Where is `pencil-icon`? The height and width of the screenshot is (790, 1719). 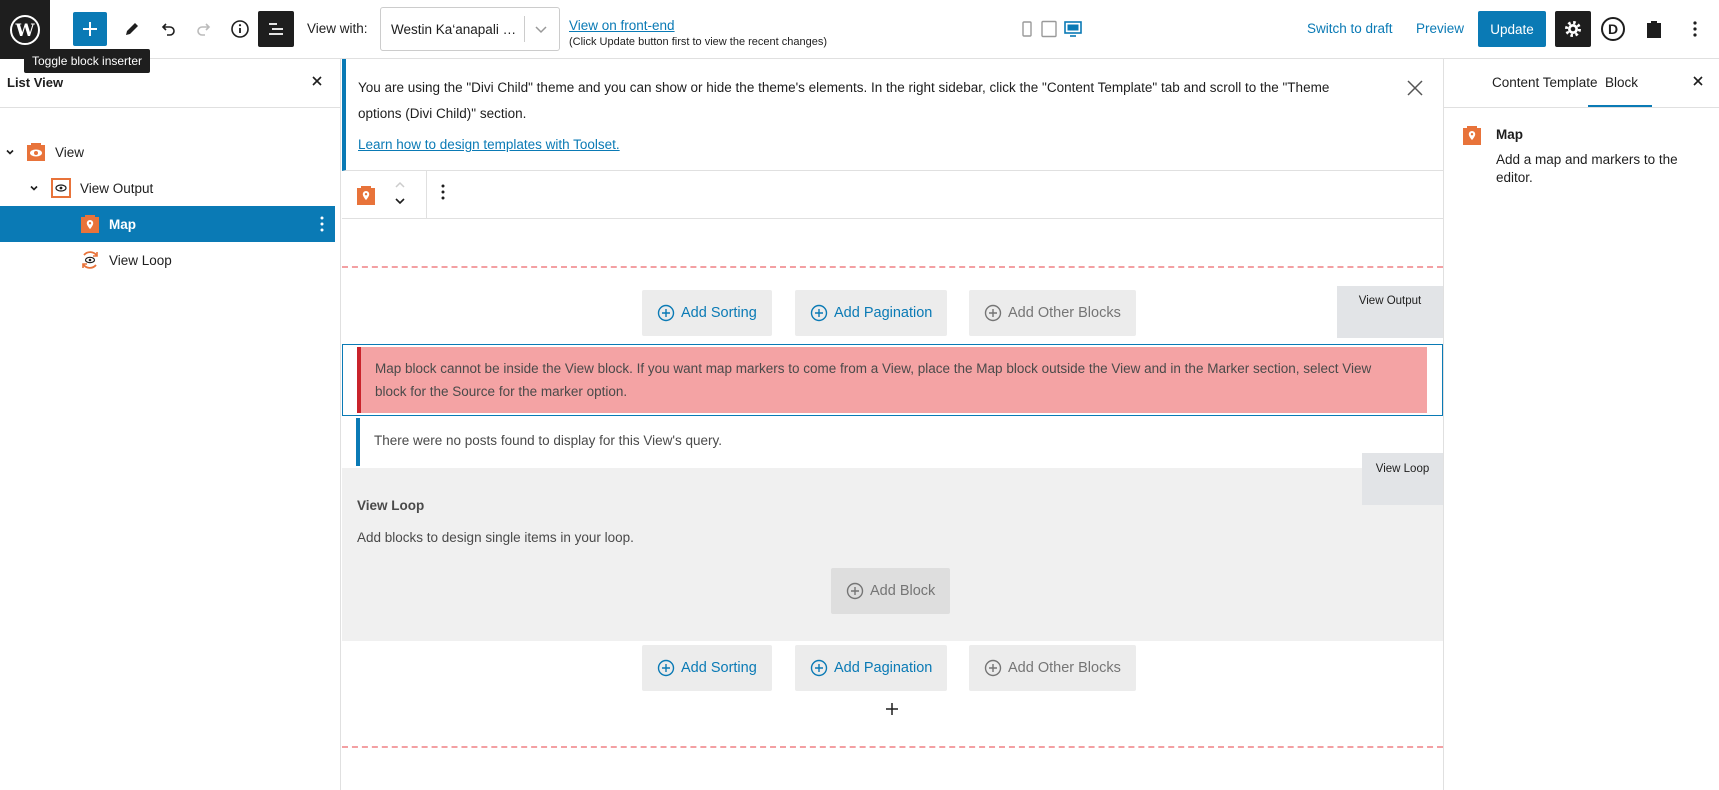 pencil-icon is located at coordinates (132, 29).